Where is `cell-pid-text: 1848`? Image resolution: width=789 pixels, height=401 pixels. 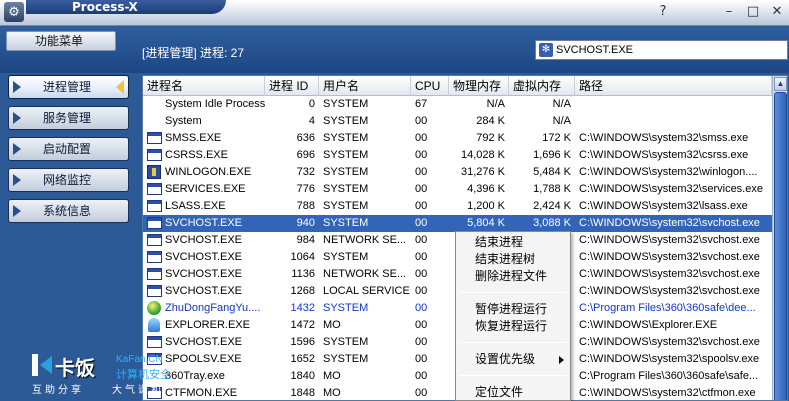
cell-pid-text: 1848 is located at coordinates (302, 393).